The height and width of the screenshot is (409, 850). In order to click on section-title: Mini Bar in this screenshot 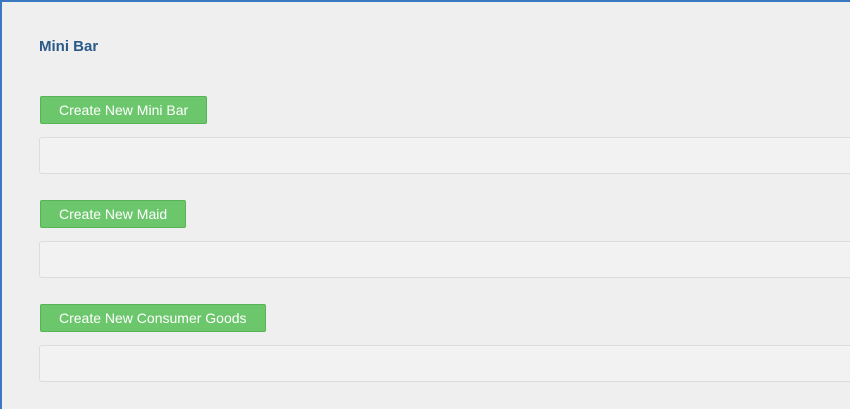, I will do `click(69, 46)`.